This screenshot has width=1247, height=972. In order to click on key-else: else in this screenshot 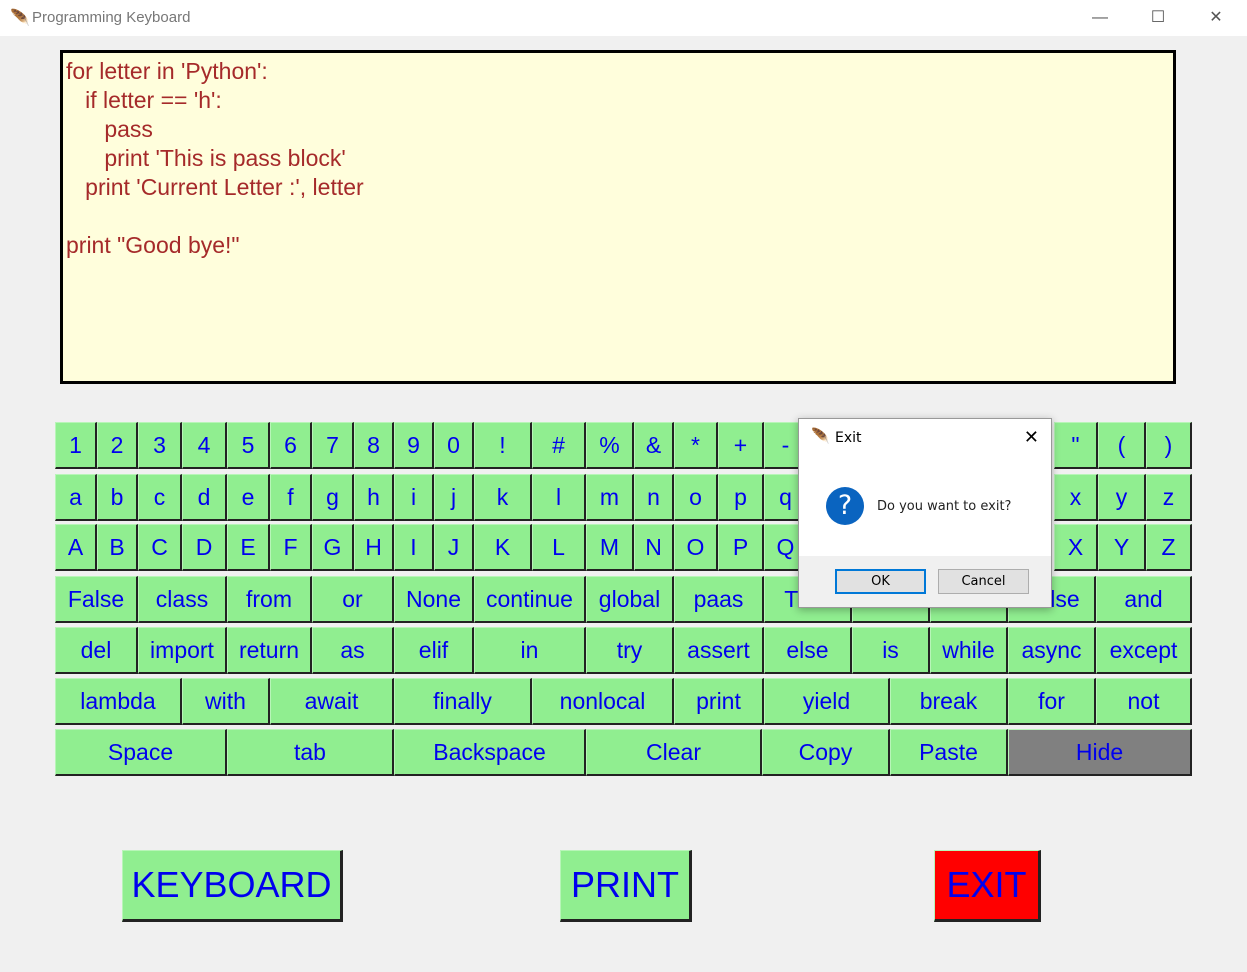, I will do `click(808, 650)`.